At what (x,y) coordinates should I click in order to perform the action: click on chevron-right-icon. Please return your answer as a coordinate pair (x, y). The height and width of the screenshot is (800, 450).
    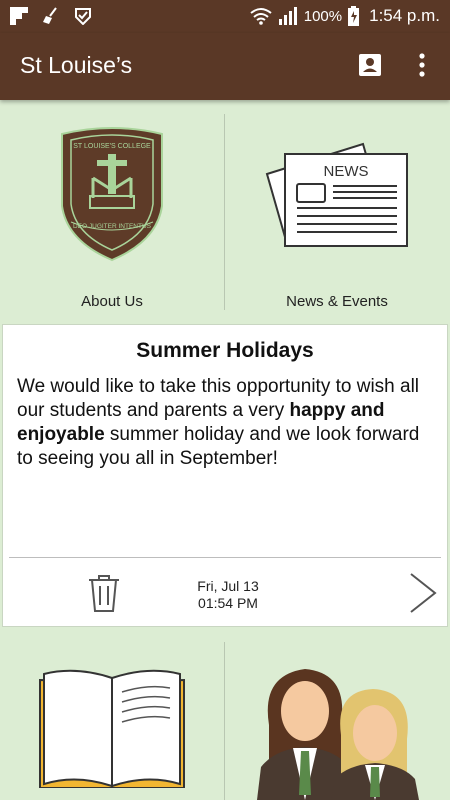
    Looking at the image, I should click on (423, 593).